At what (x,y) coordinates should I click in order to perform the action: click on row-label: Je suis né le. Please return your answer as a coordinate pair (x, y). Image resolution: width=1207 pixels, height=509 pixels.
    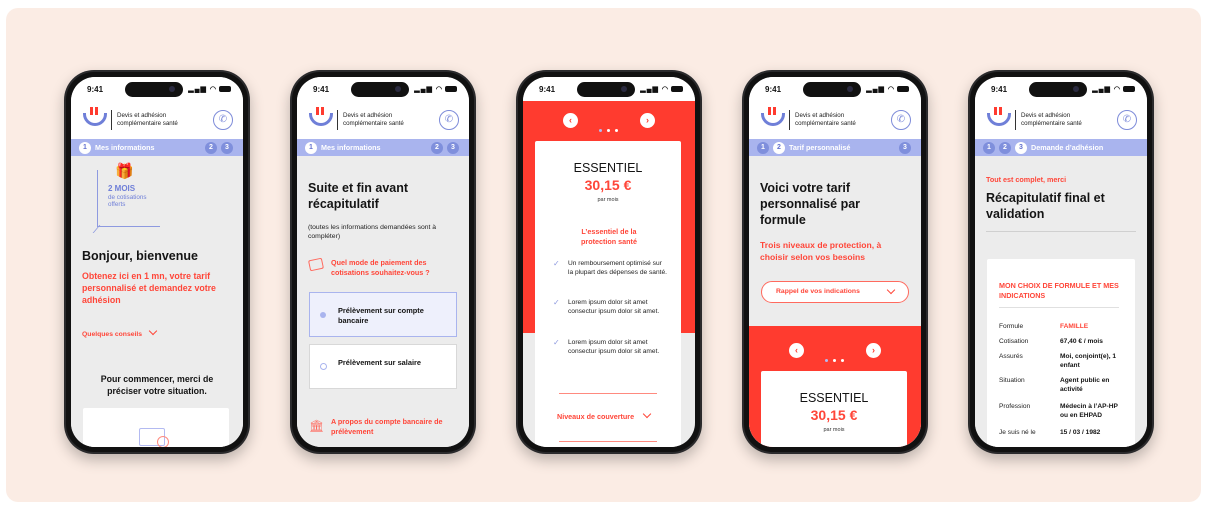
    Looking at the image, I should click on (1017, 432).